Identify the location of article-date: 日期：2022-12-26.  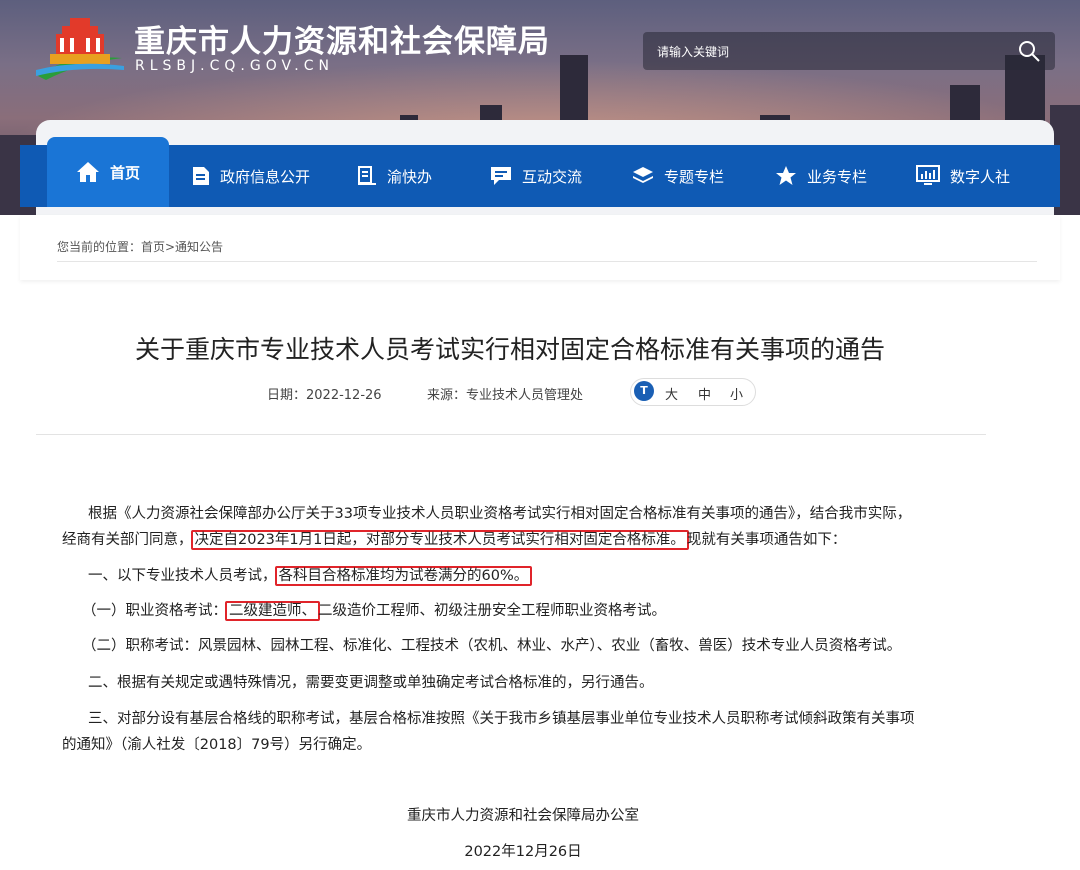
(324, 395).